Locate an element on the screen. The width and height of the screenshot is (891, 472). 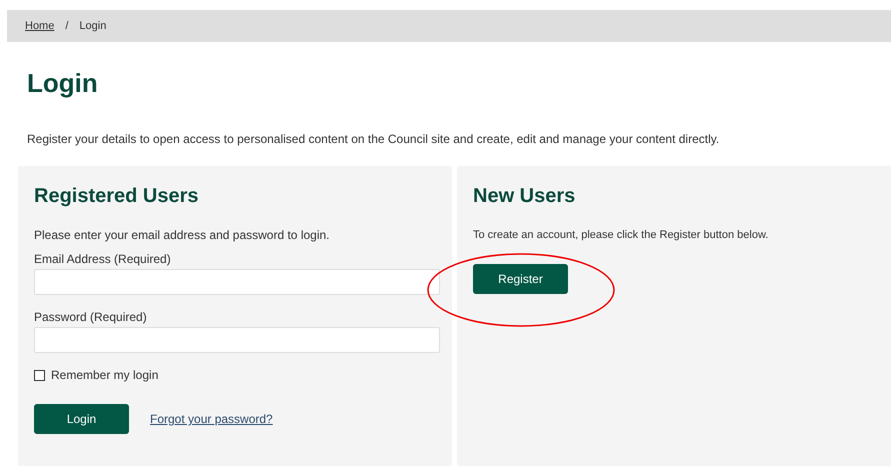
instruction-text: To create an account, please click the Register button below. is located at coordinates (621, 235).